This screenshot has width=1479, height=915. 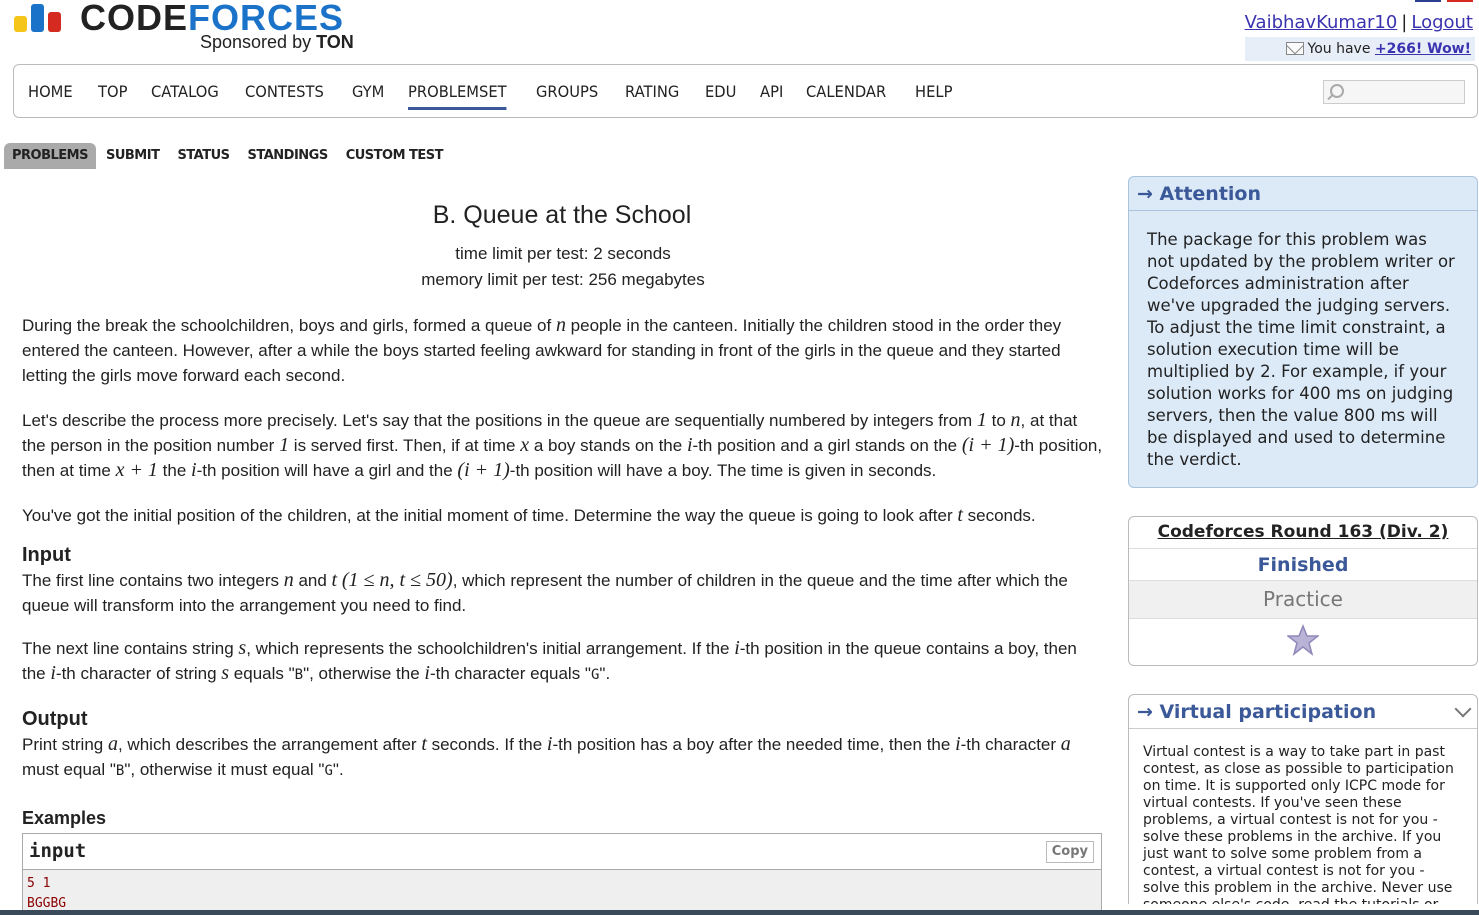 What do you see at coordinates (1445, 1) in the screenshot?
I see `language-flags` at bounding box center [1445, 1].